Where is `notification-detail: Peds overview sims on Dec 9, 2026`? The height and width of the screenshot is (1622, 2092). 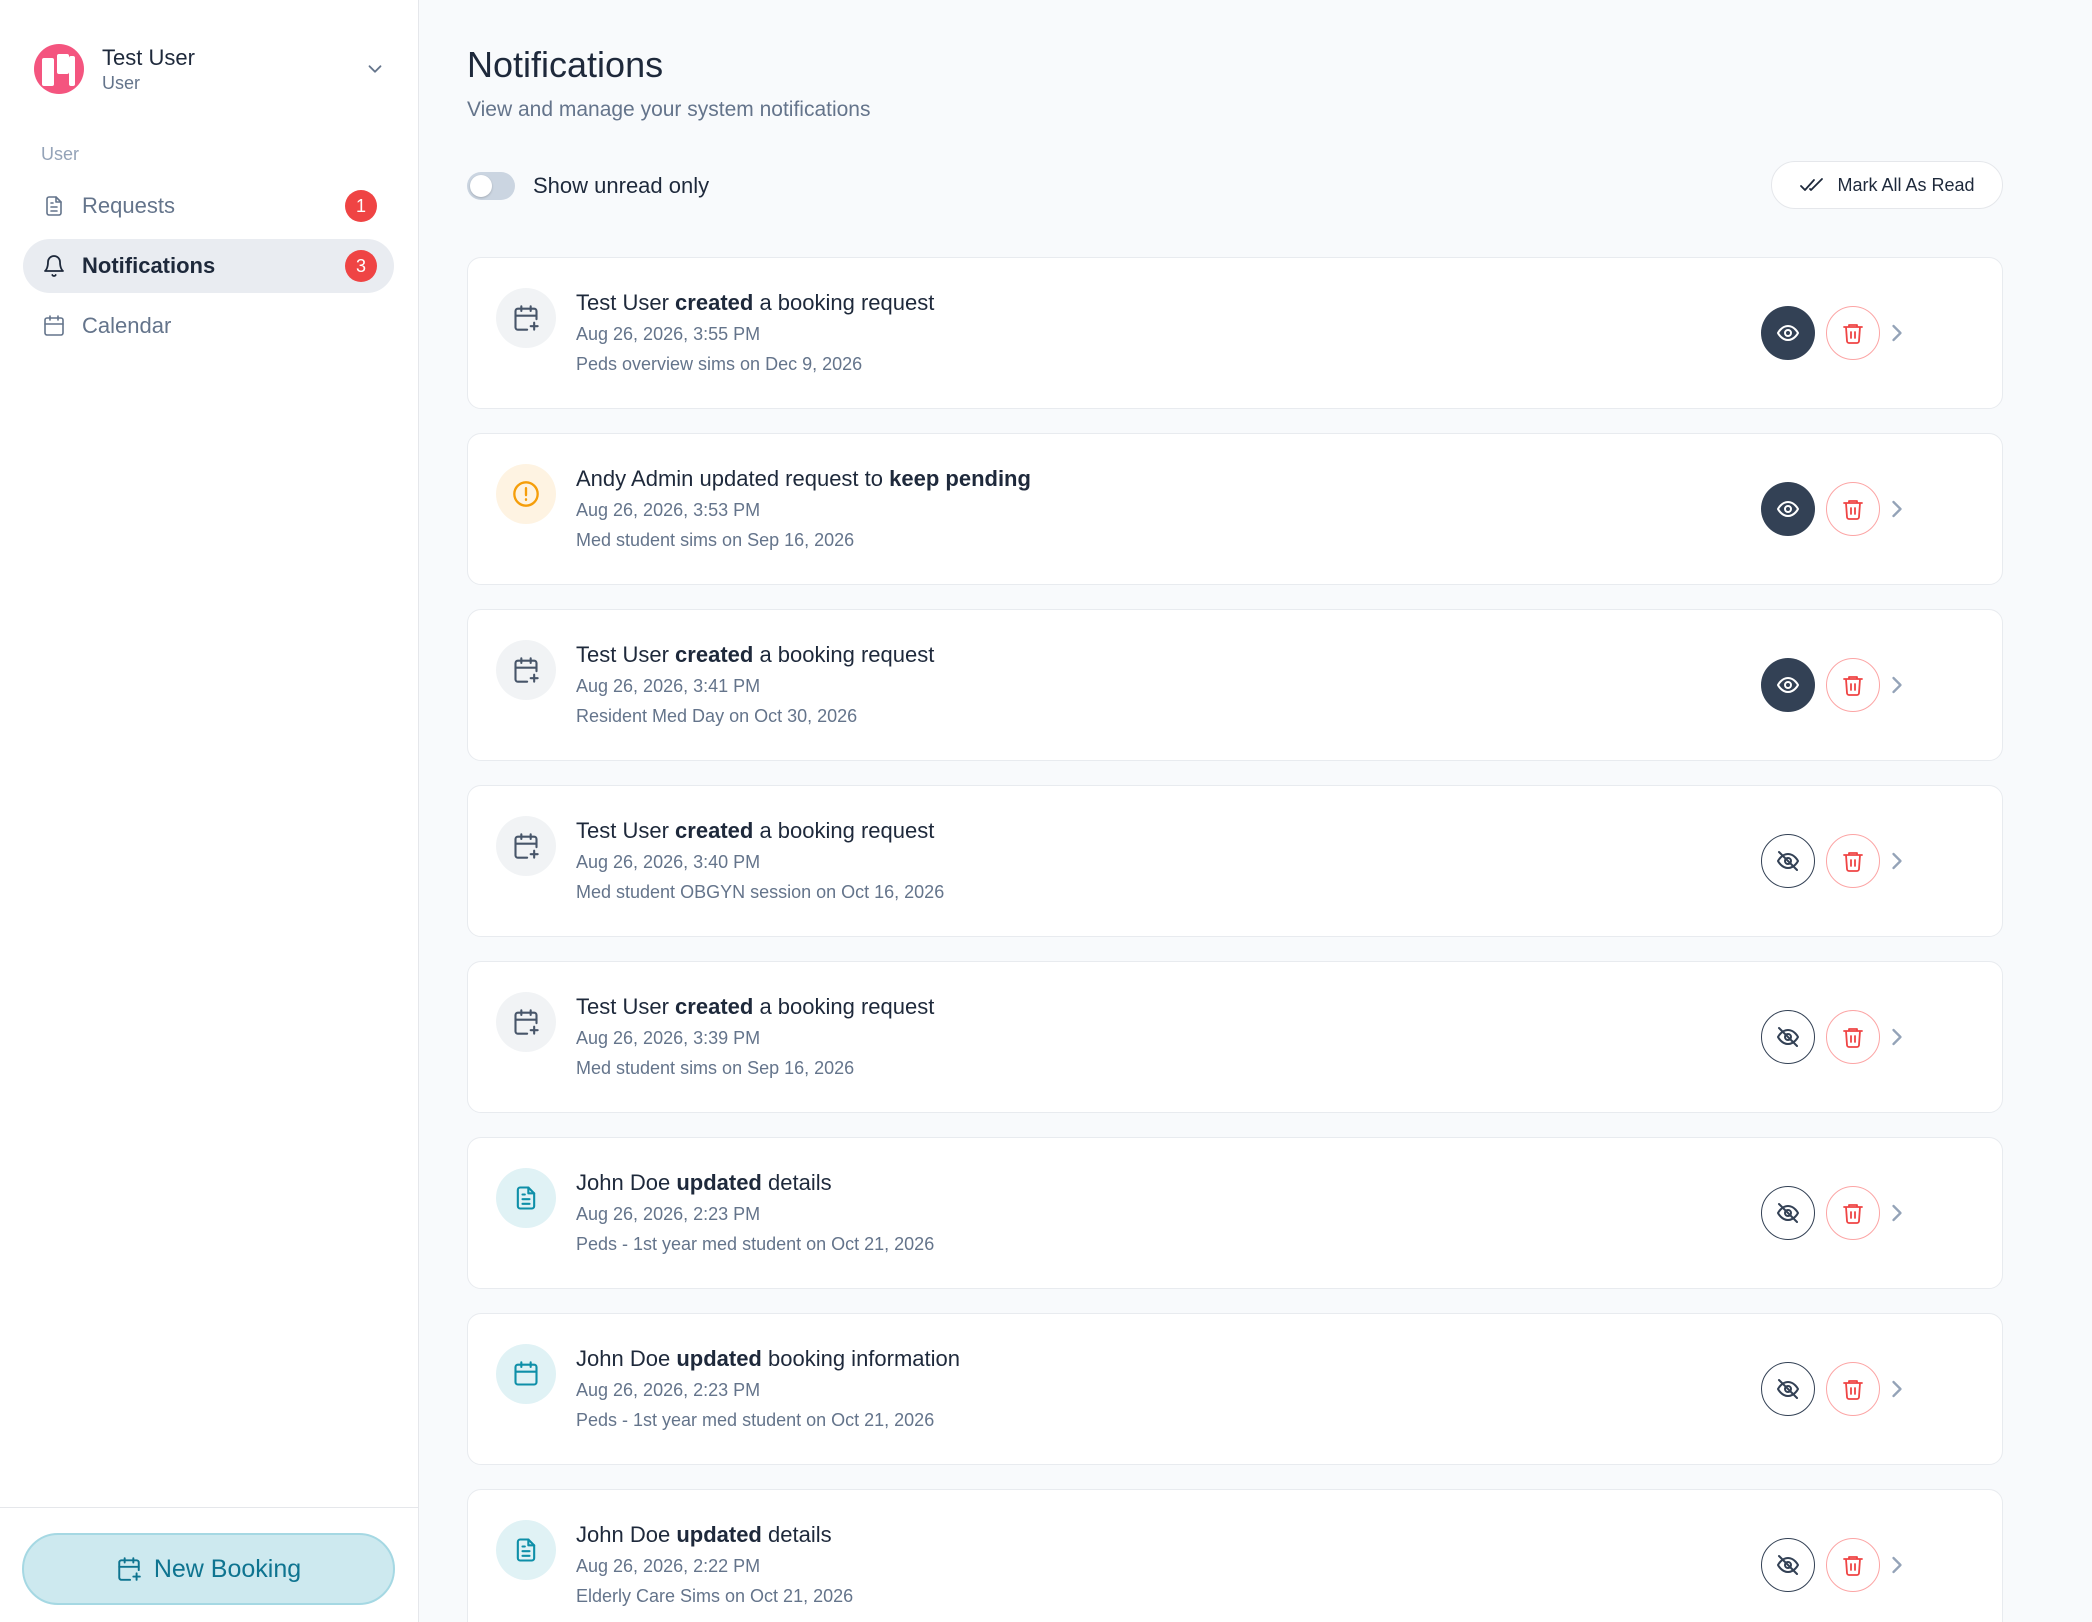 notification-detail: Peds overview sims on Dec 9, 2026 is located at coordinates (719, 364).